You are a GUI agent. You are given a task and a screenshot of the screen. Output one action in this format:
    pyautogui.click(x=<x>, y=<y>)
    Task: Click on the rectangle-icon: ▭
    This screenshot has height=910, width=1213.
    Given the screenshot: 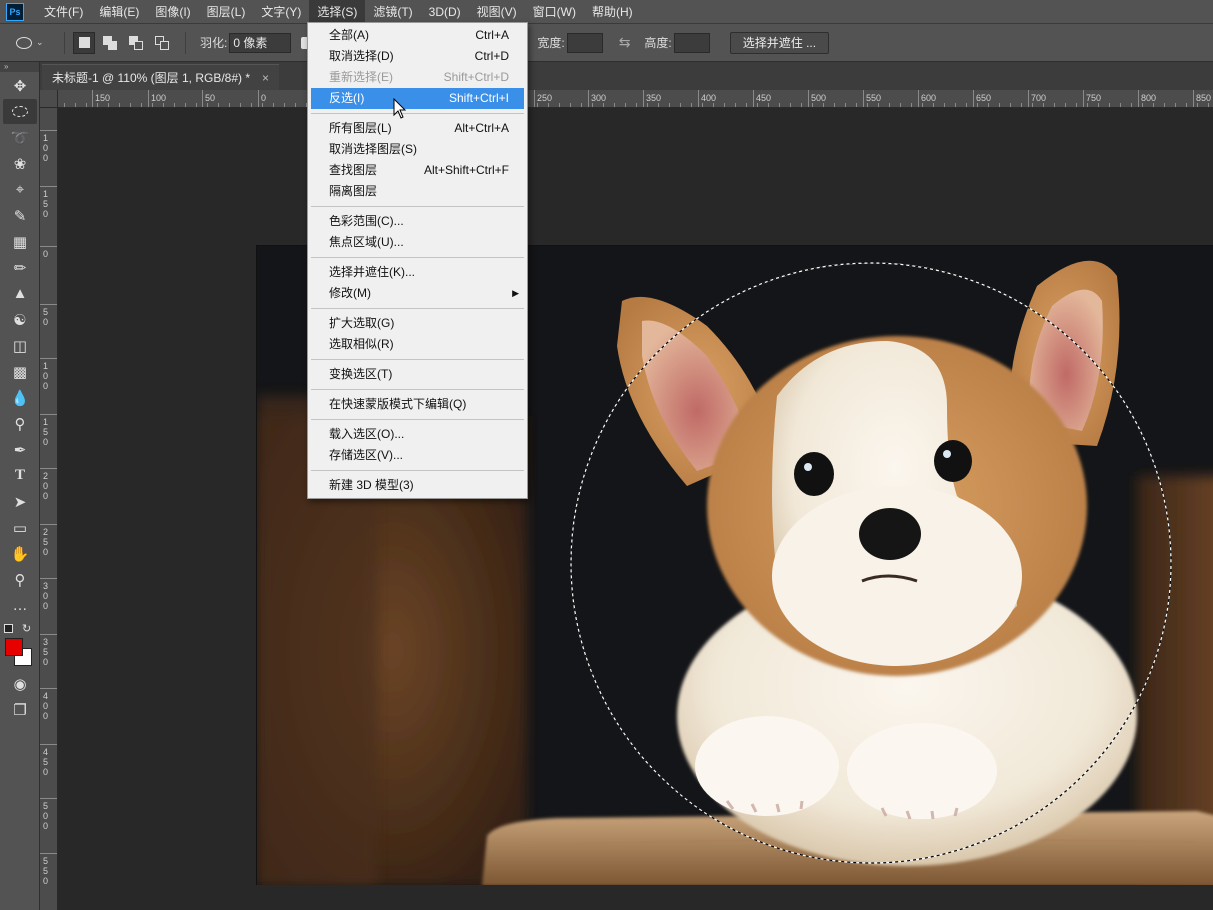 What is the action you would take?
    pyautogui.click(x=20, y=527)
    